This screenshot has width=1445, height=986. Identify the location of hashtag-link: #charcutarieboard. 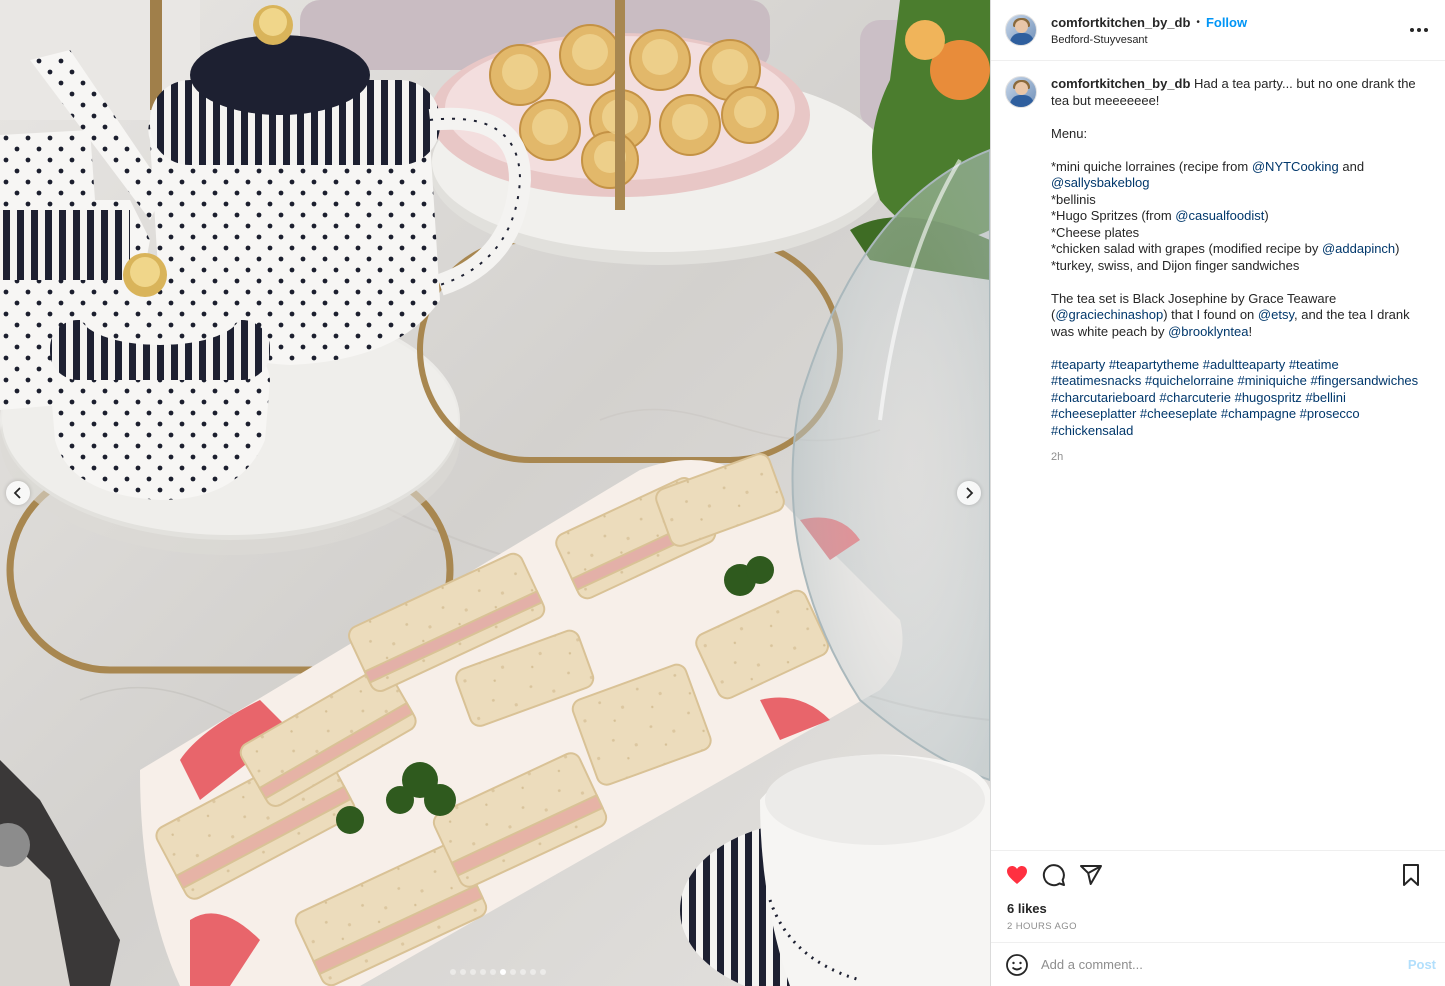
(1103, 397).